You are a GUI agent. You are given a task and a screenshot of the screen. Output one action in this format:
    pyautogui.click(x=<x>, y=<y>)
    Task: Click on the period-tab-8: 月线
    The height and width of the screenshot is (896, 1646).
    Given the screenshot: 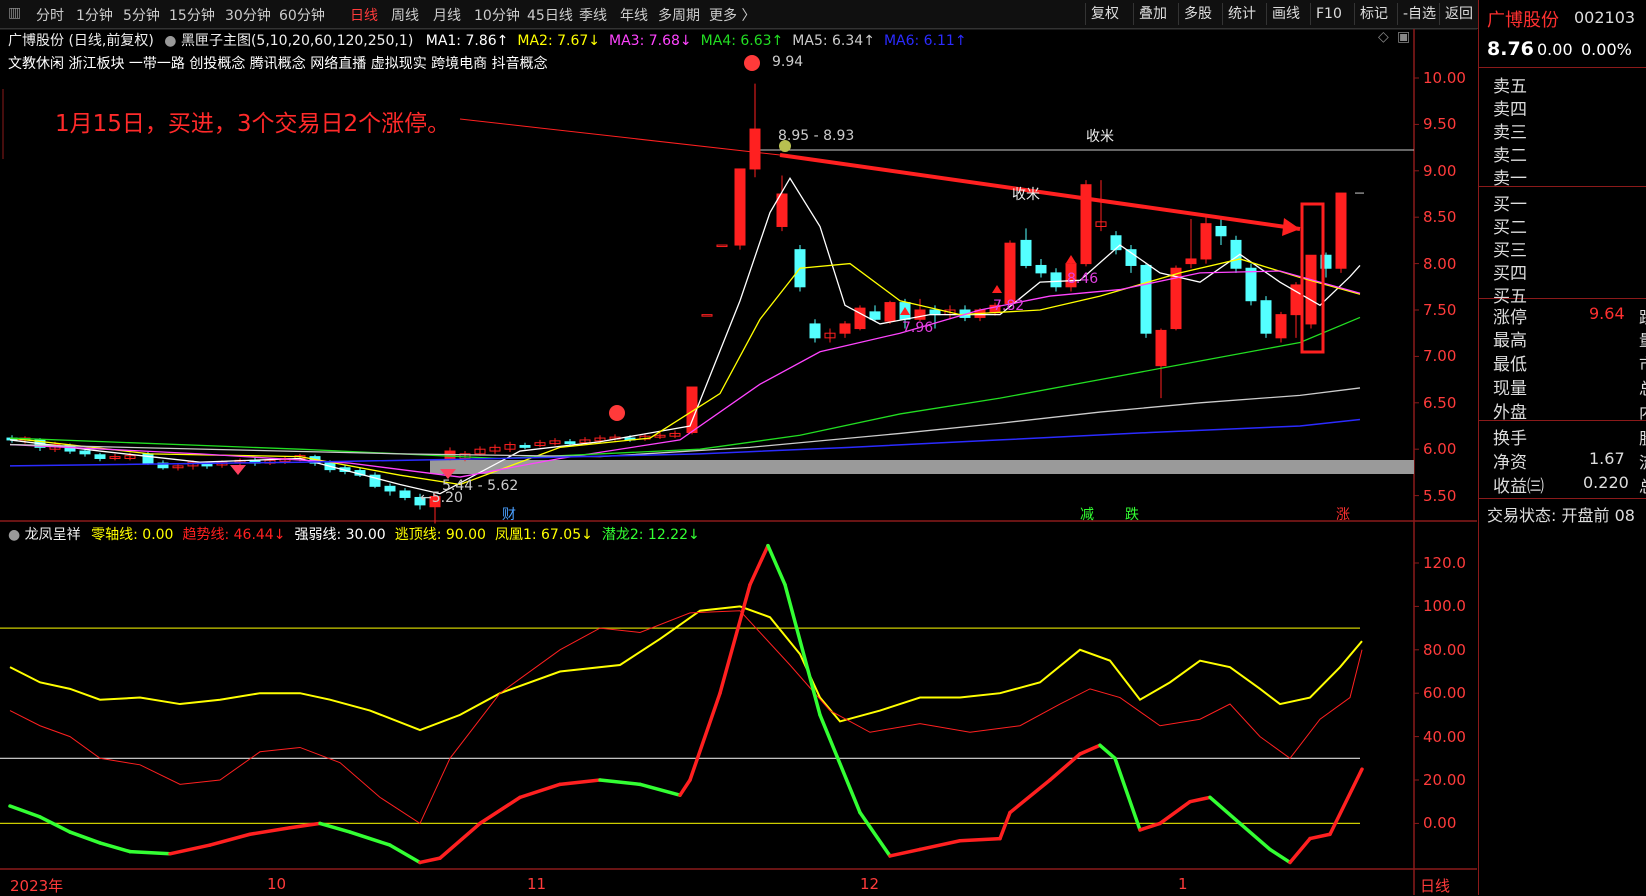 What is the action you would take?
    pyautogui.click(x=447, y=15)
    